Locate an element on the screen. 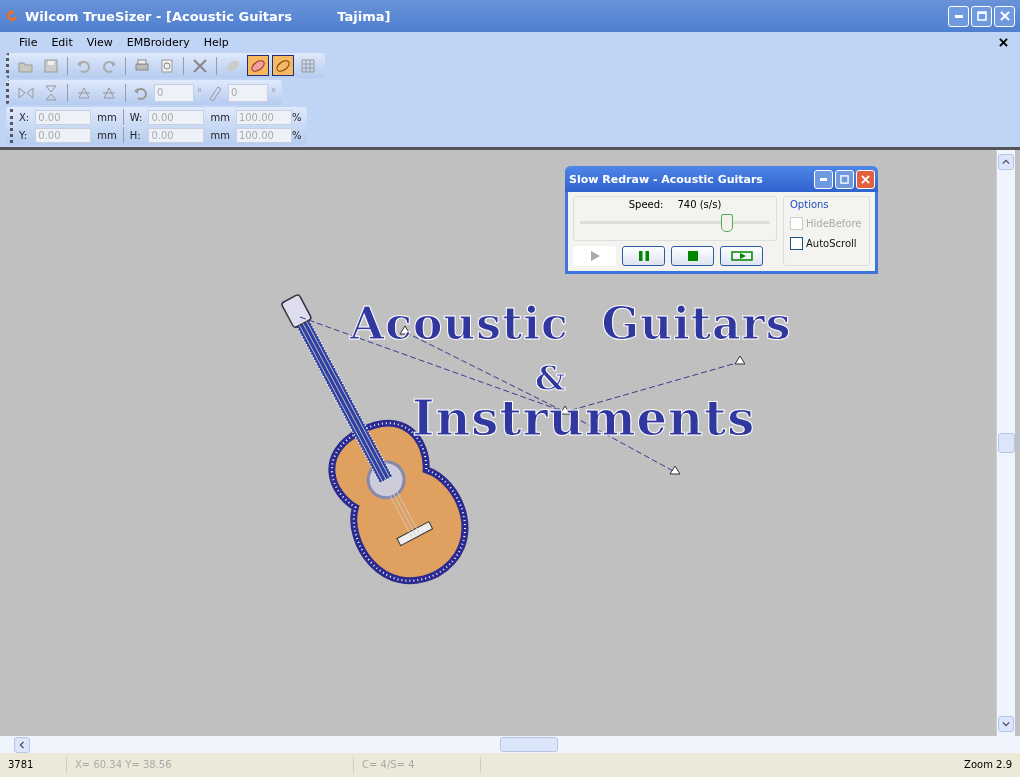 This screenshot has height=777, width=1020. dialog-title: Slow Redraw - Acoustic Guitars is located at coordinates (666, 179).